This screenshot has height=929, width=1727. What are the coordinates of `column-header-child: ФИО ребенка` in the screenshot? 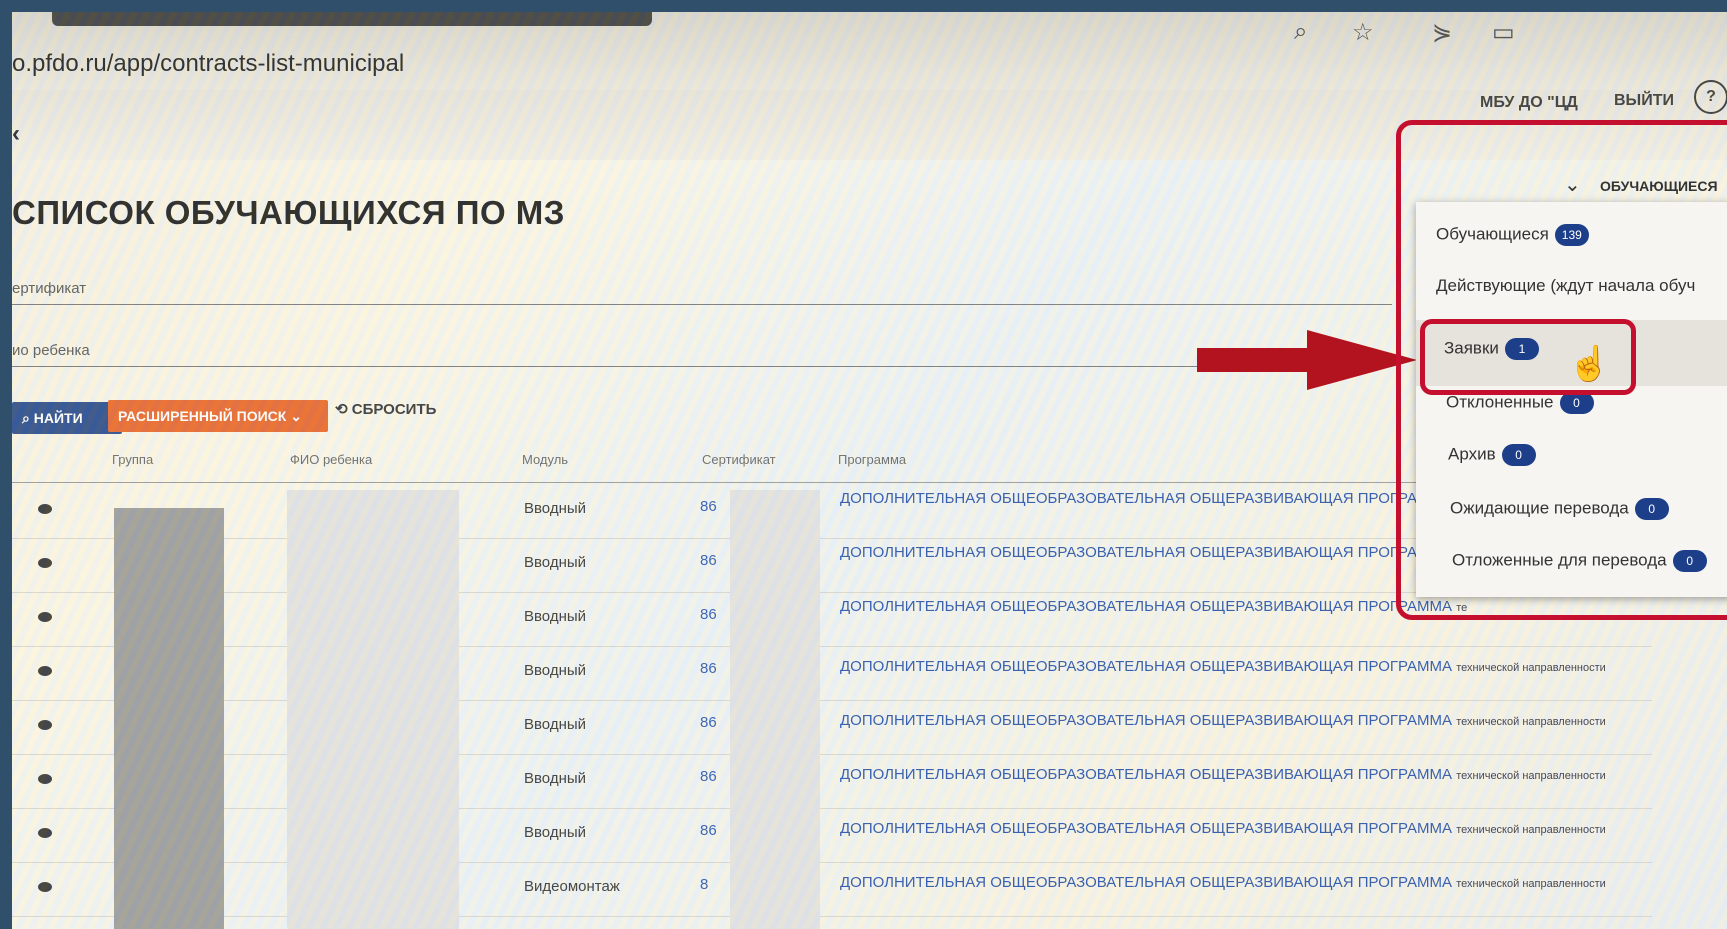 It's located at (331, 459).